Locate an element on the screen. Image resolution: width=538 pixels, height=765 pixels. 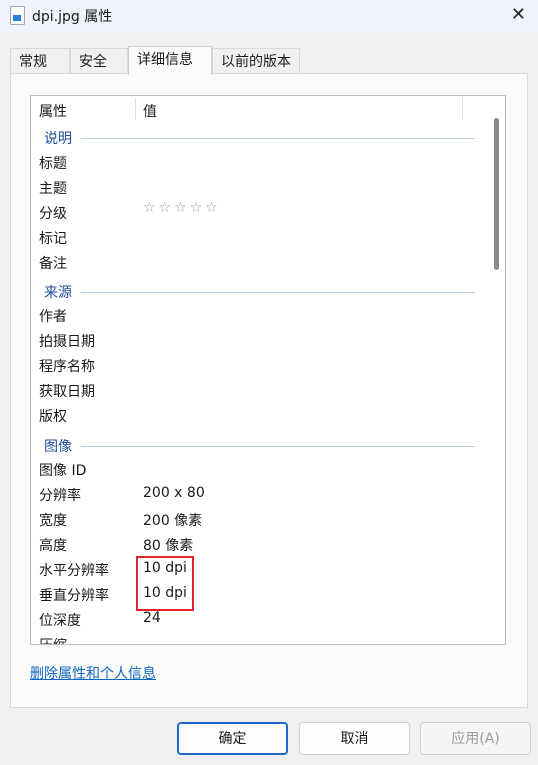
property-value: 200 x 80 is located at coordinates (174, 493).